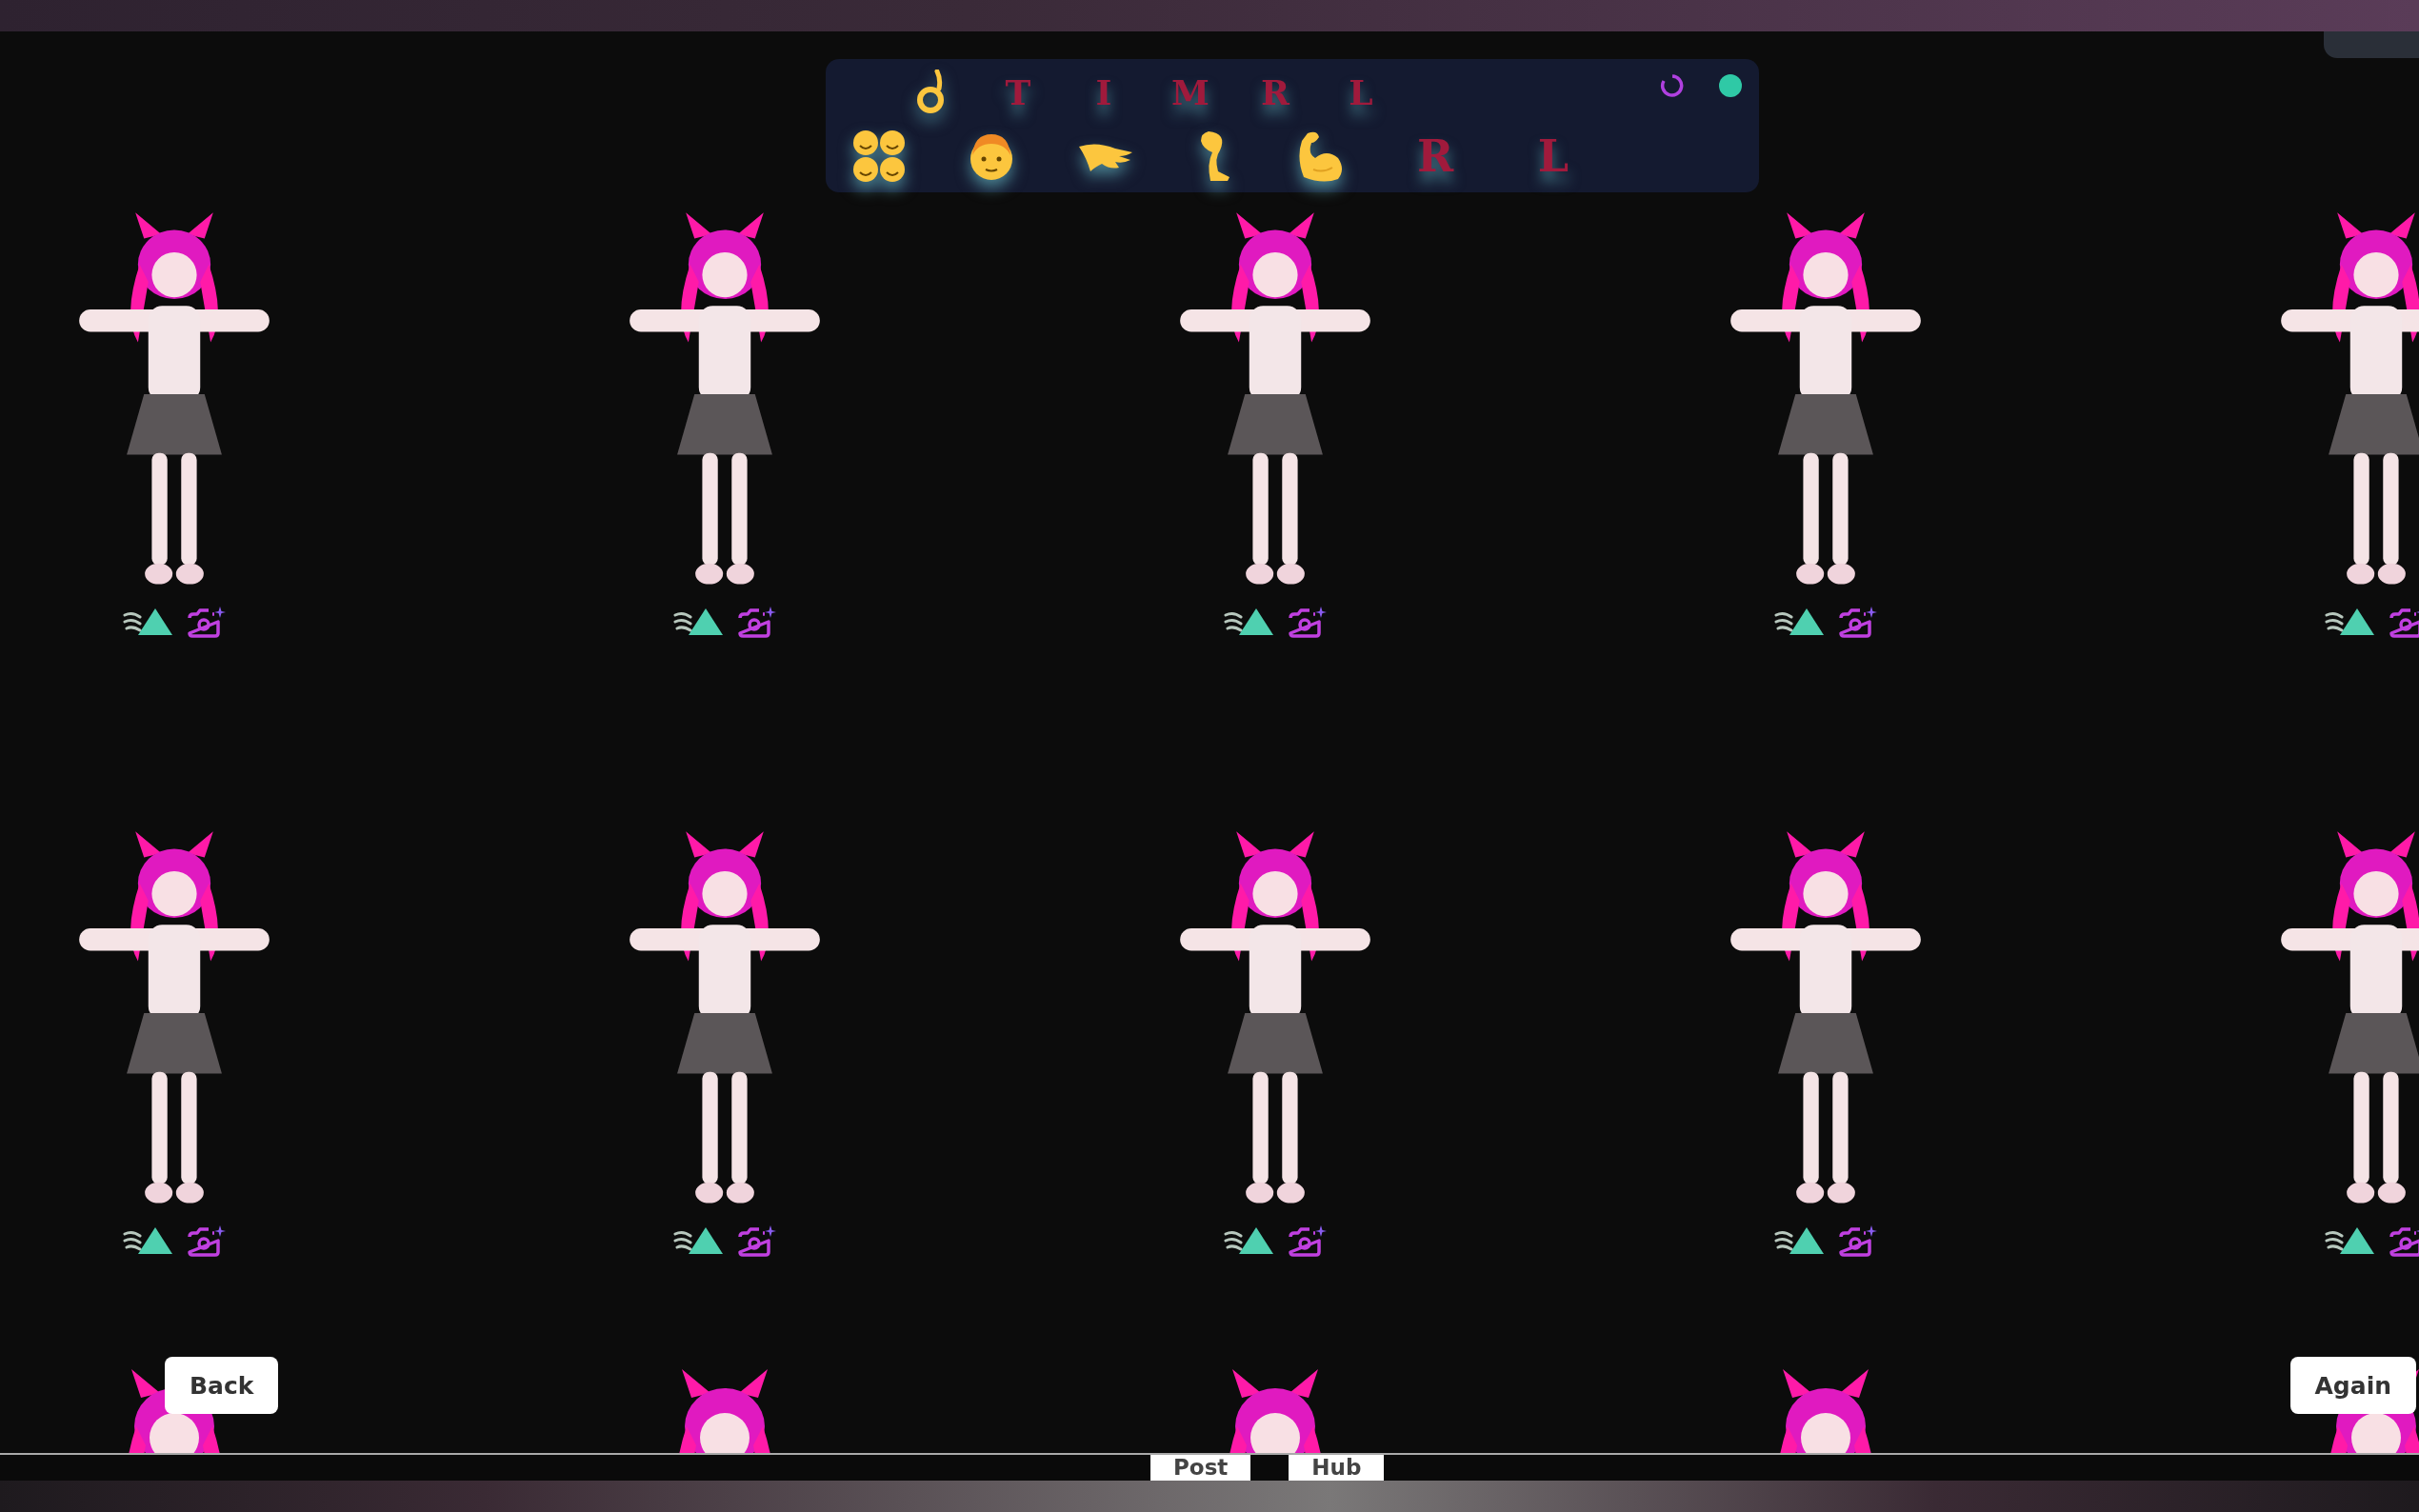  I want to click on status-dot, so click(1730, 85).